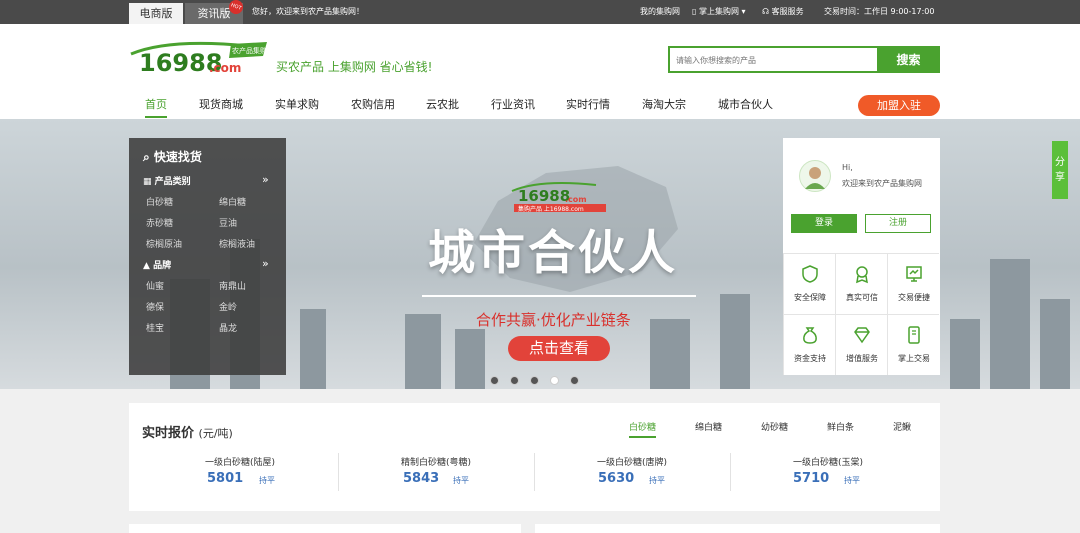 This screenshot has height=533, width=1080. What do you see at coordinates (774, 426) in the screenshot?
I see `price-tab-fine-sugar: 幼砂糖` at bounding box center [774, 426].